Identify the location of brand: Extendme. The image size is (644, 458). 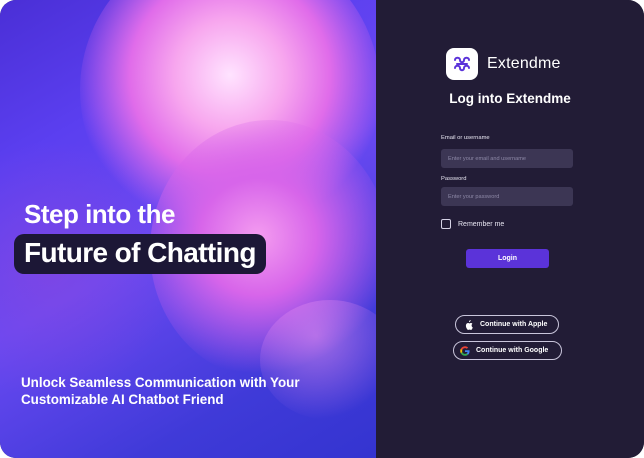
(503, 64).